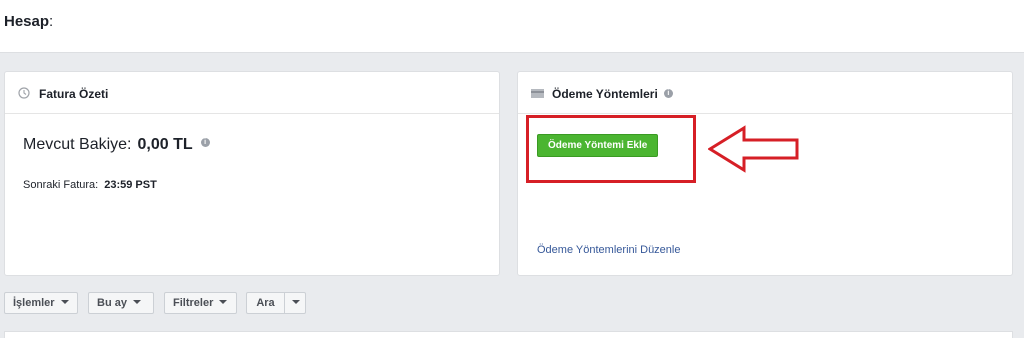  What do you see at coordinates (61, 185) in the screenshot?
I see `next-invoice-label: Sonraki Fatura:` at bounding box center [61, 185].